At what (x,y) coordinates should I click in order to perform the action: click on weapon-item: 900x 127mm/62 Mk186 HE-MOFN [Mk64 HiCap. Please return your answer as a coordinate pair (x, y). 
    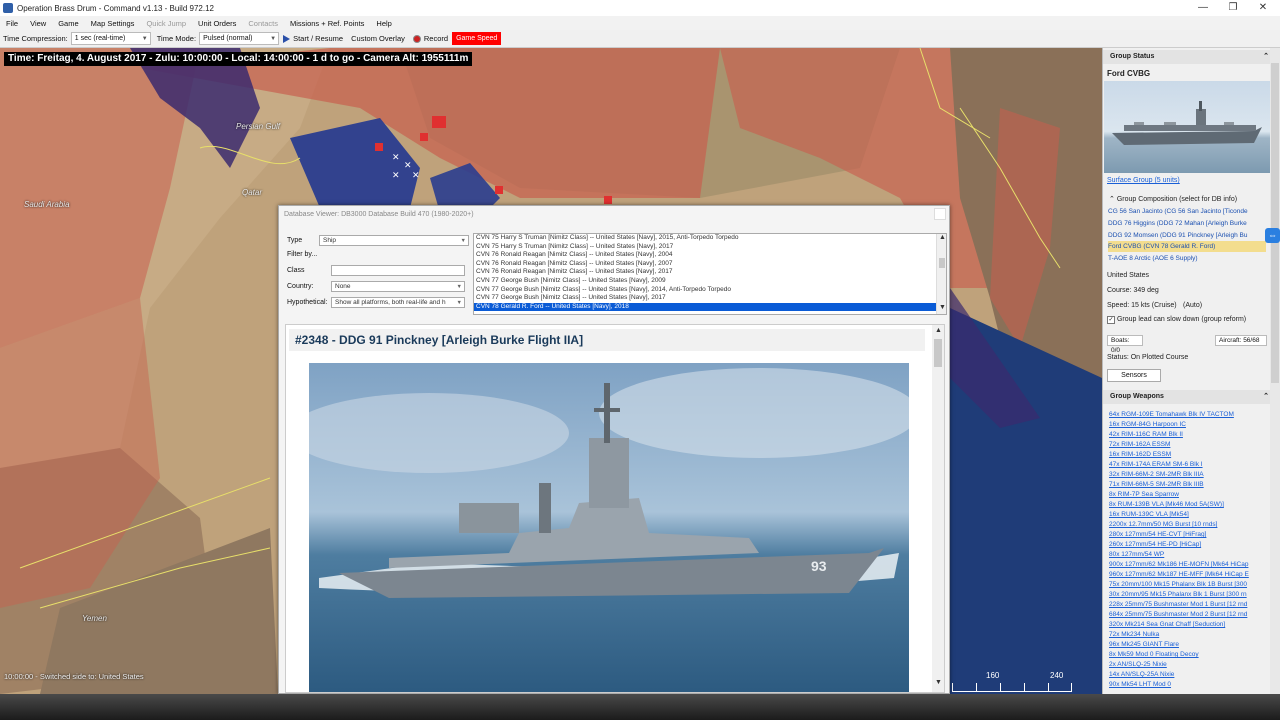
    Looking at the image, I should click on (1188, 565).